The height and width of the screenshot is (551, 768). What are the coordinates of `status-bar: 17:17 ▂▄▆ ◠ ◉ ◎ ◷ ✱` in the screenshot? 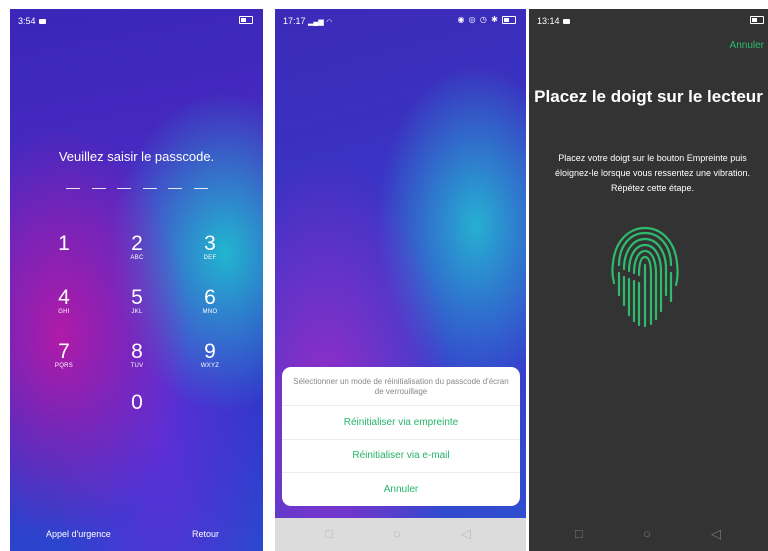 It's located at (400, 20).